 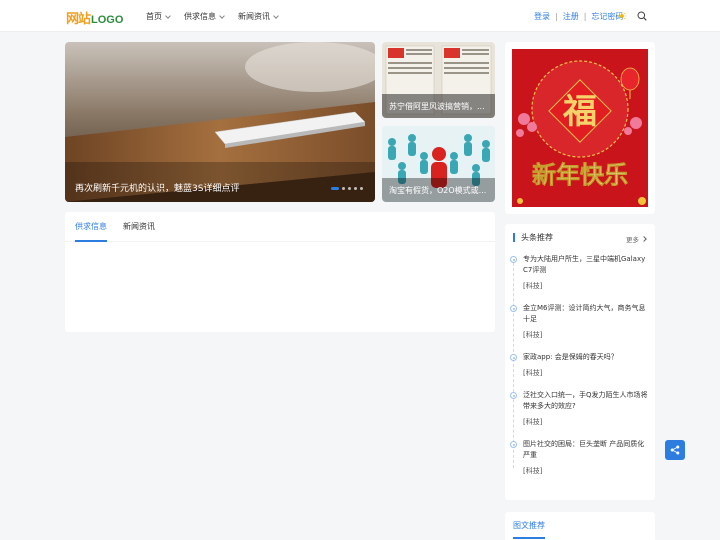 What do you see at coordinates (579, 365) in the screenshot?
I see `list-item: 家政app: 会是保姆的春天吗？ [科技]` at bounding box center [579, 365].